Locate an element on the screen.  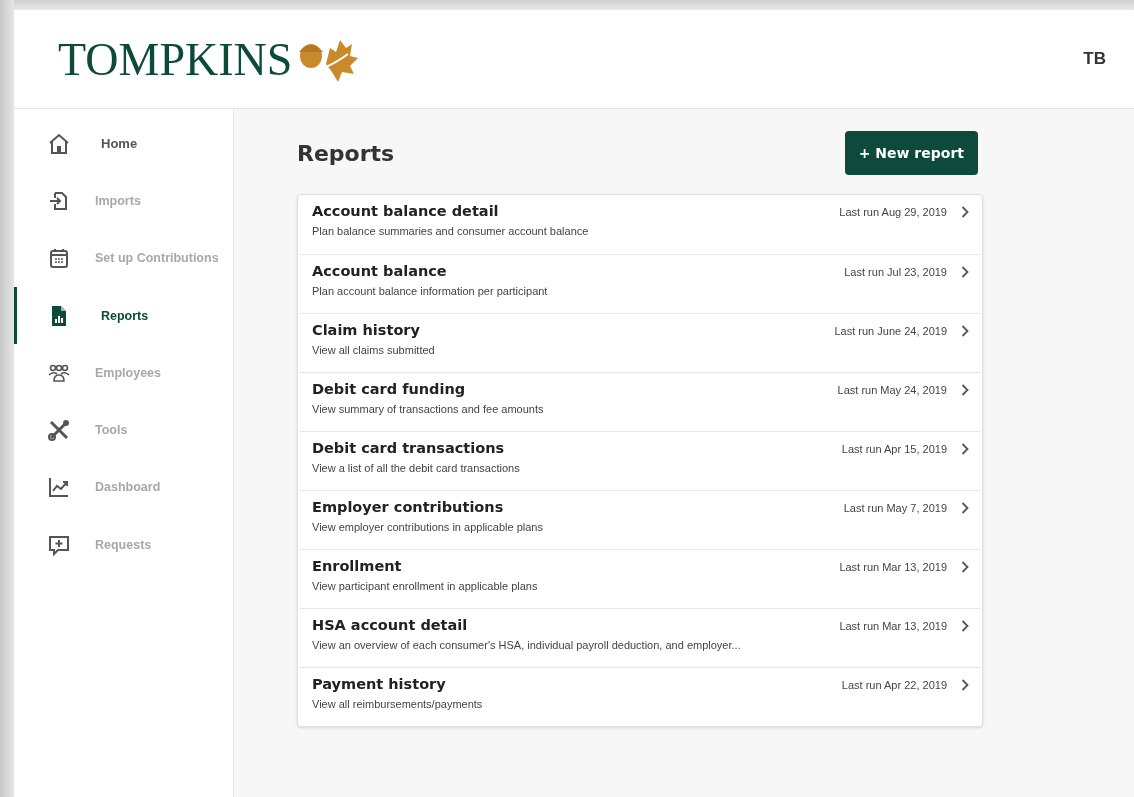
report-row: HSA account detail View an overview of each consumer's HSA, individual payroll deduction, and employer... Last run Mar 13, 2019 is located at coordinates (640, 637).